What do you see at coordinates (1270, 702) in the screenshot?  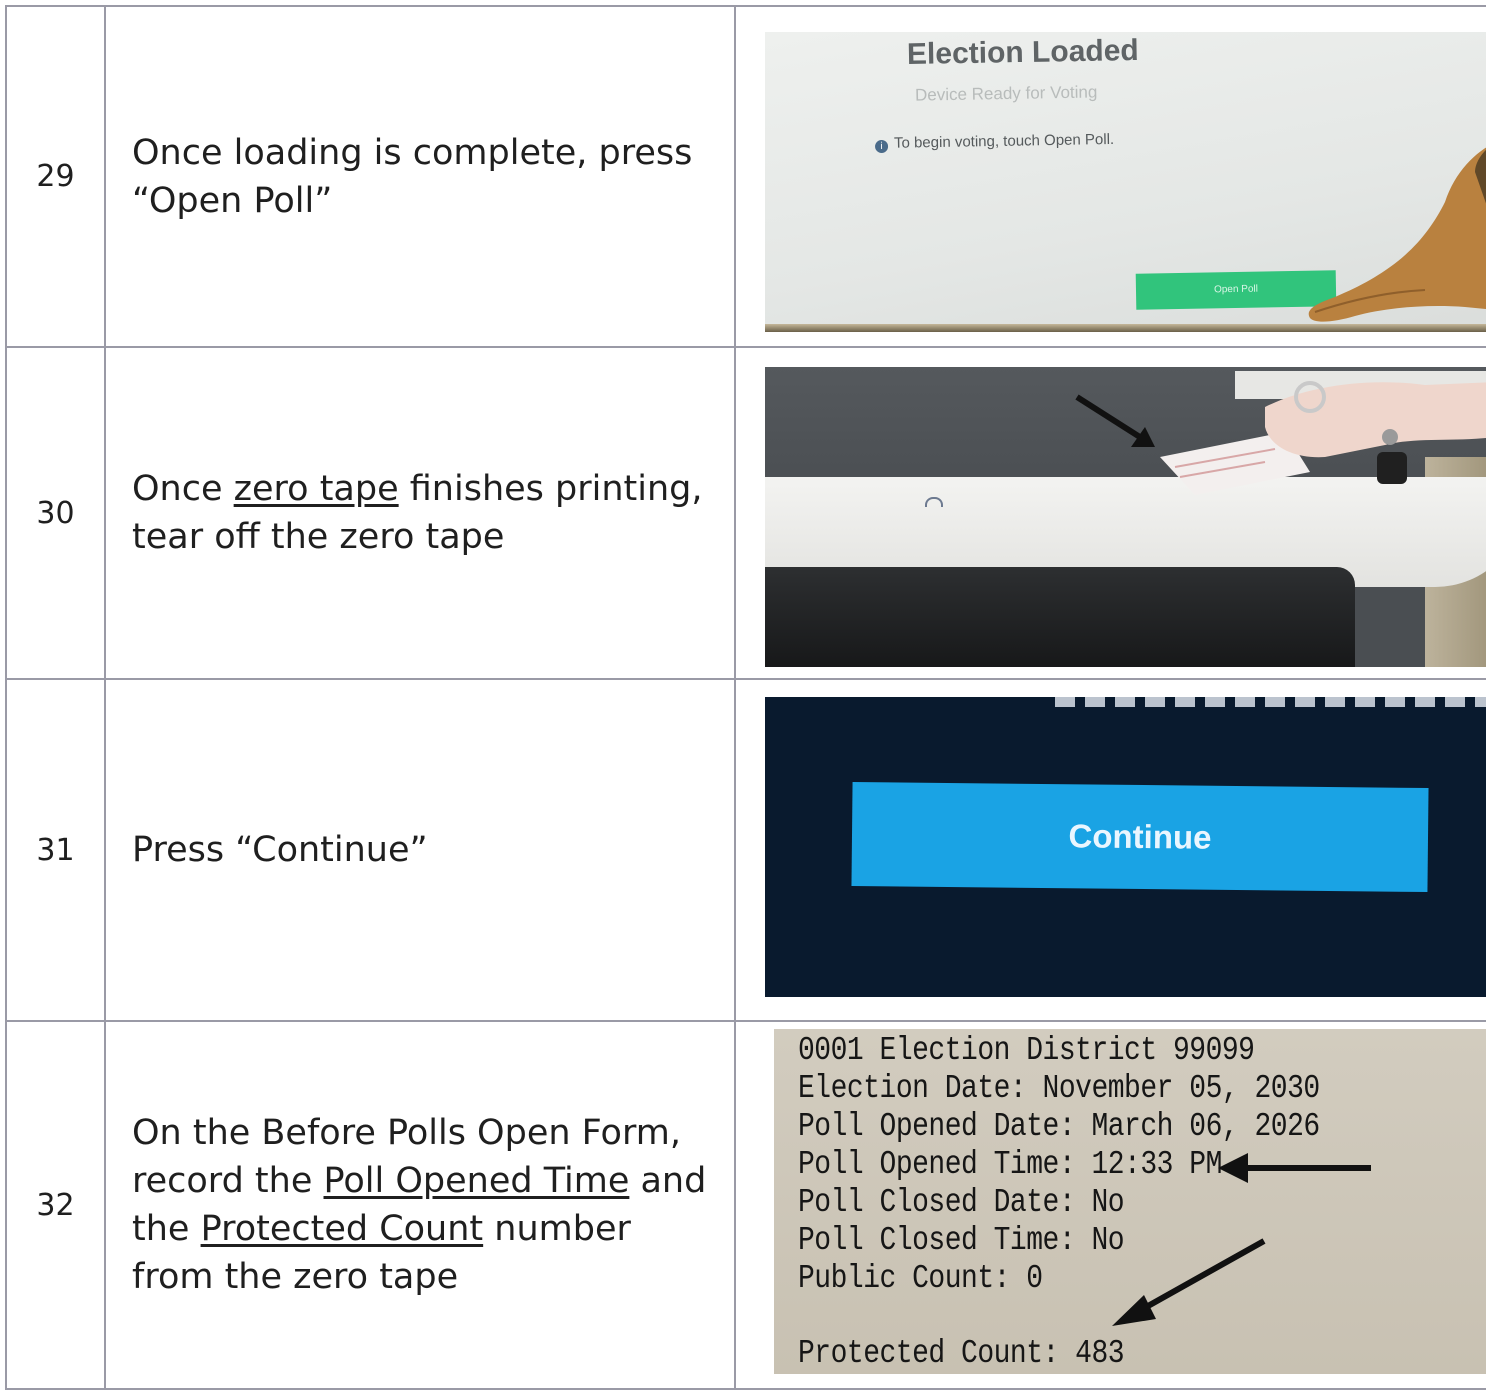 I see `photo-cut-off-text` at bounding box center [1270, 702].